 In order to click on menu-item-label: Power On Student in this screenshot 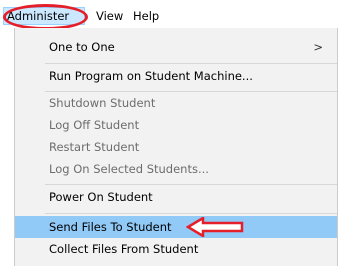, I will do `click(101, 197)`.